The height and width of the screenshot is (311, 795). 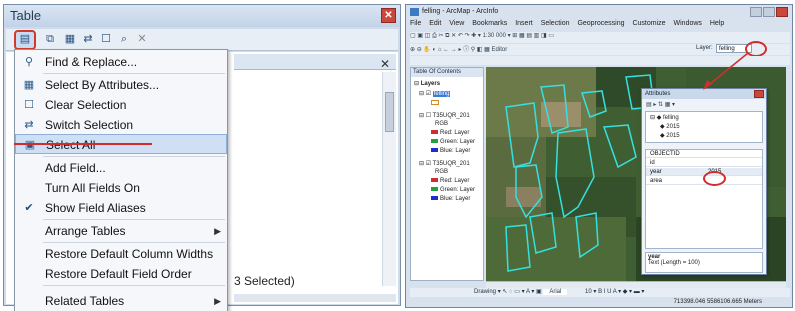 What do you see at coordinates (664, 117) in the screenshot?
I see `tree-layer-felling: ⊟ ◆ felling` at bounding box center [664, 117].